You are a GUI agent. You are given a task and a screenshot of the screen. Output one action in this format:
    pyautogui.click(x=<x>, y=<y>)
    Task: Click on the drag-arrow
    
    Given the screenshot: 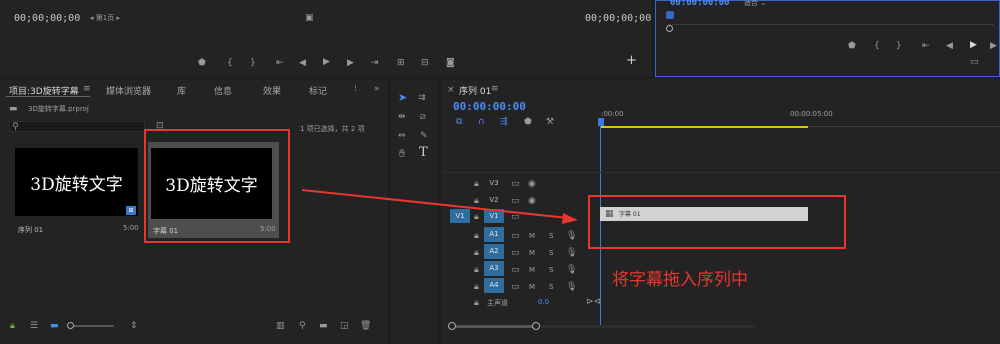 What is the action you would take?
    pyautogui.click(x=439, y=206)
    